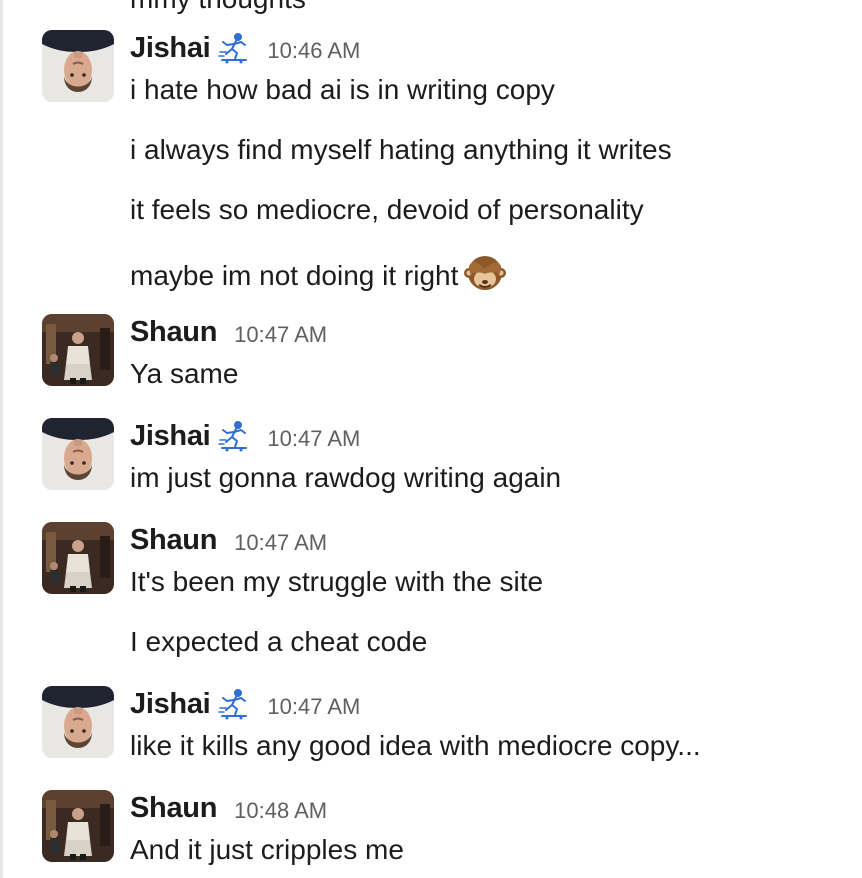  I want to click on message-text: Ya same, so click(184, 373).